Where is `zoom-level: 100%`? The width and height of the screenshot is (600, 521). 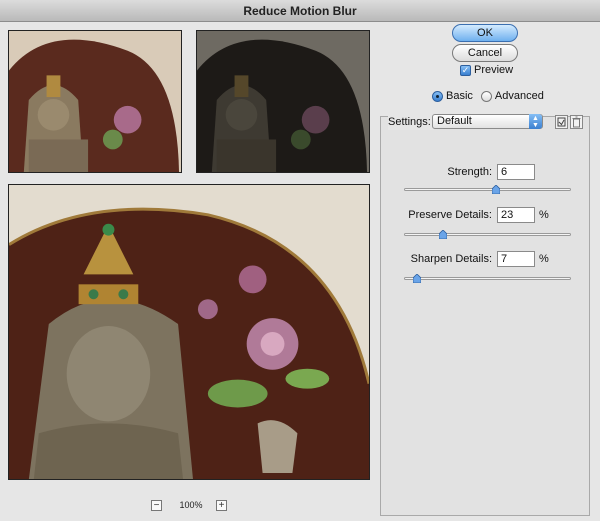 zoom-level: 100% is located at coordinates (191, 505).